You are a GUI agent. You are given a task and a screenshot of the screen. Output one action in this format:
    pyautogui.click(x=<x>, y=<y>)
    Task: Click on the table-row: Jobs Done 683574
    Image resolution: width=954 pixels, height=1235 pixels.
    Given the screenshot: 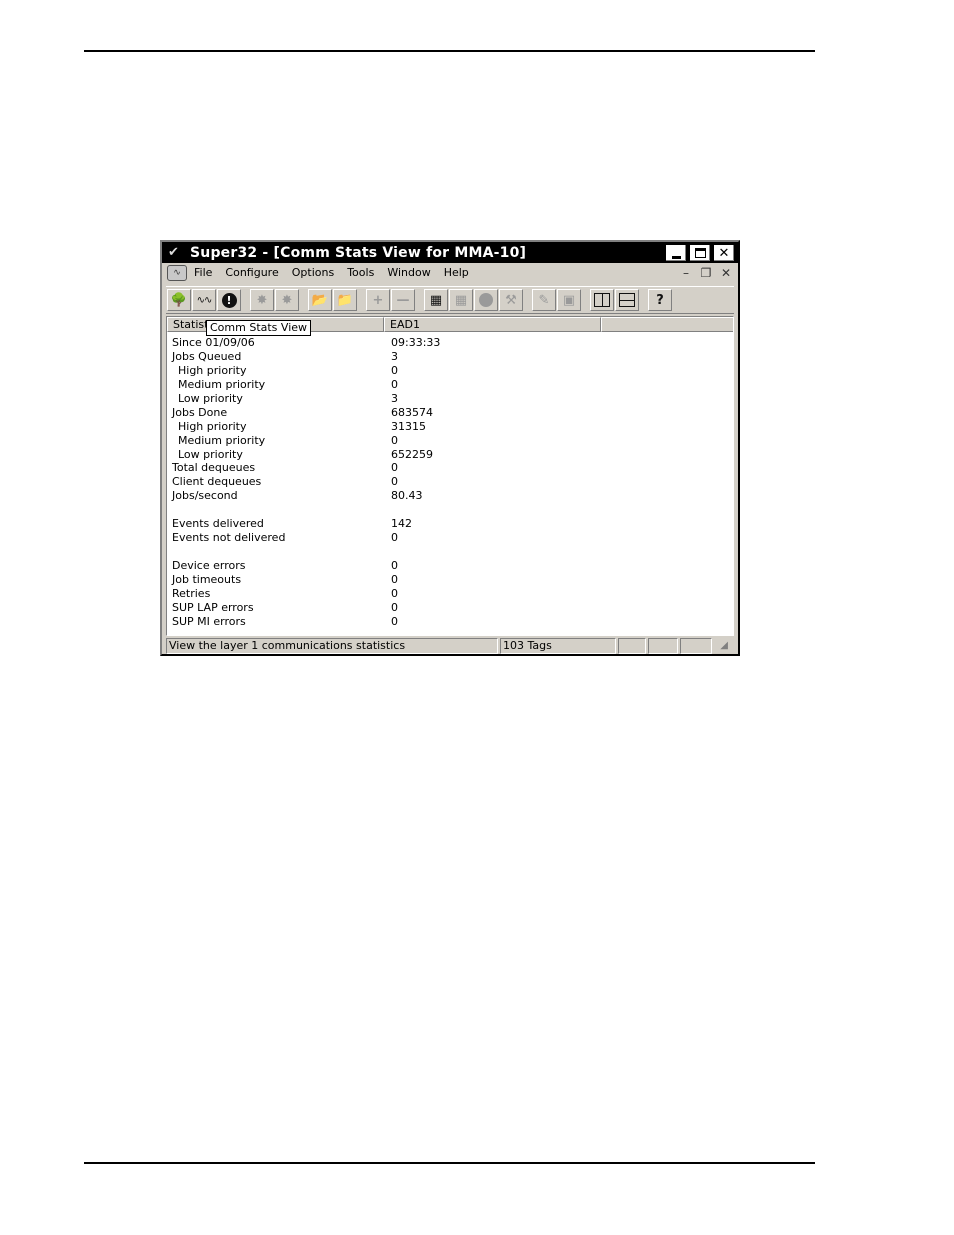 What is the action you would take?
    pyautogui.click(x=450, y=413)
    